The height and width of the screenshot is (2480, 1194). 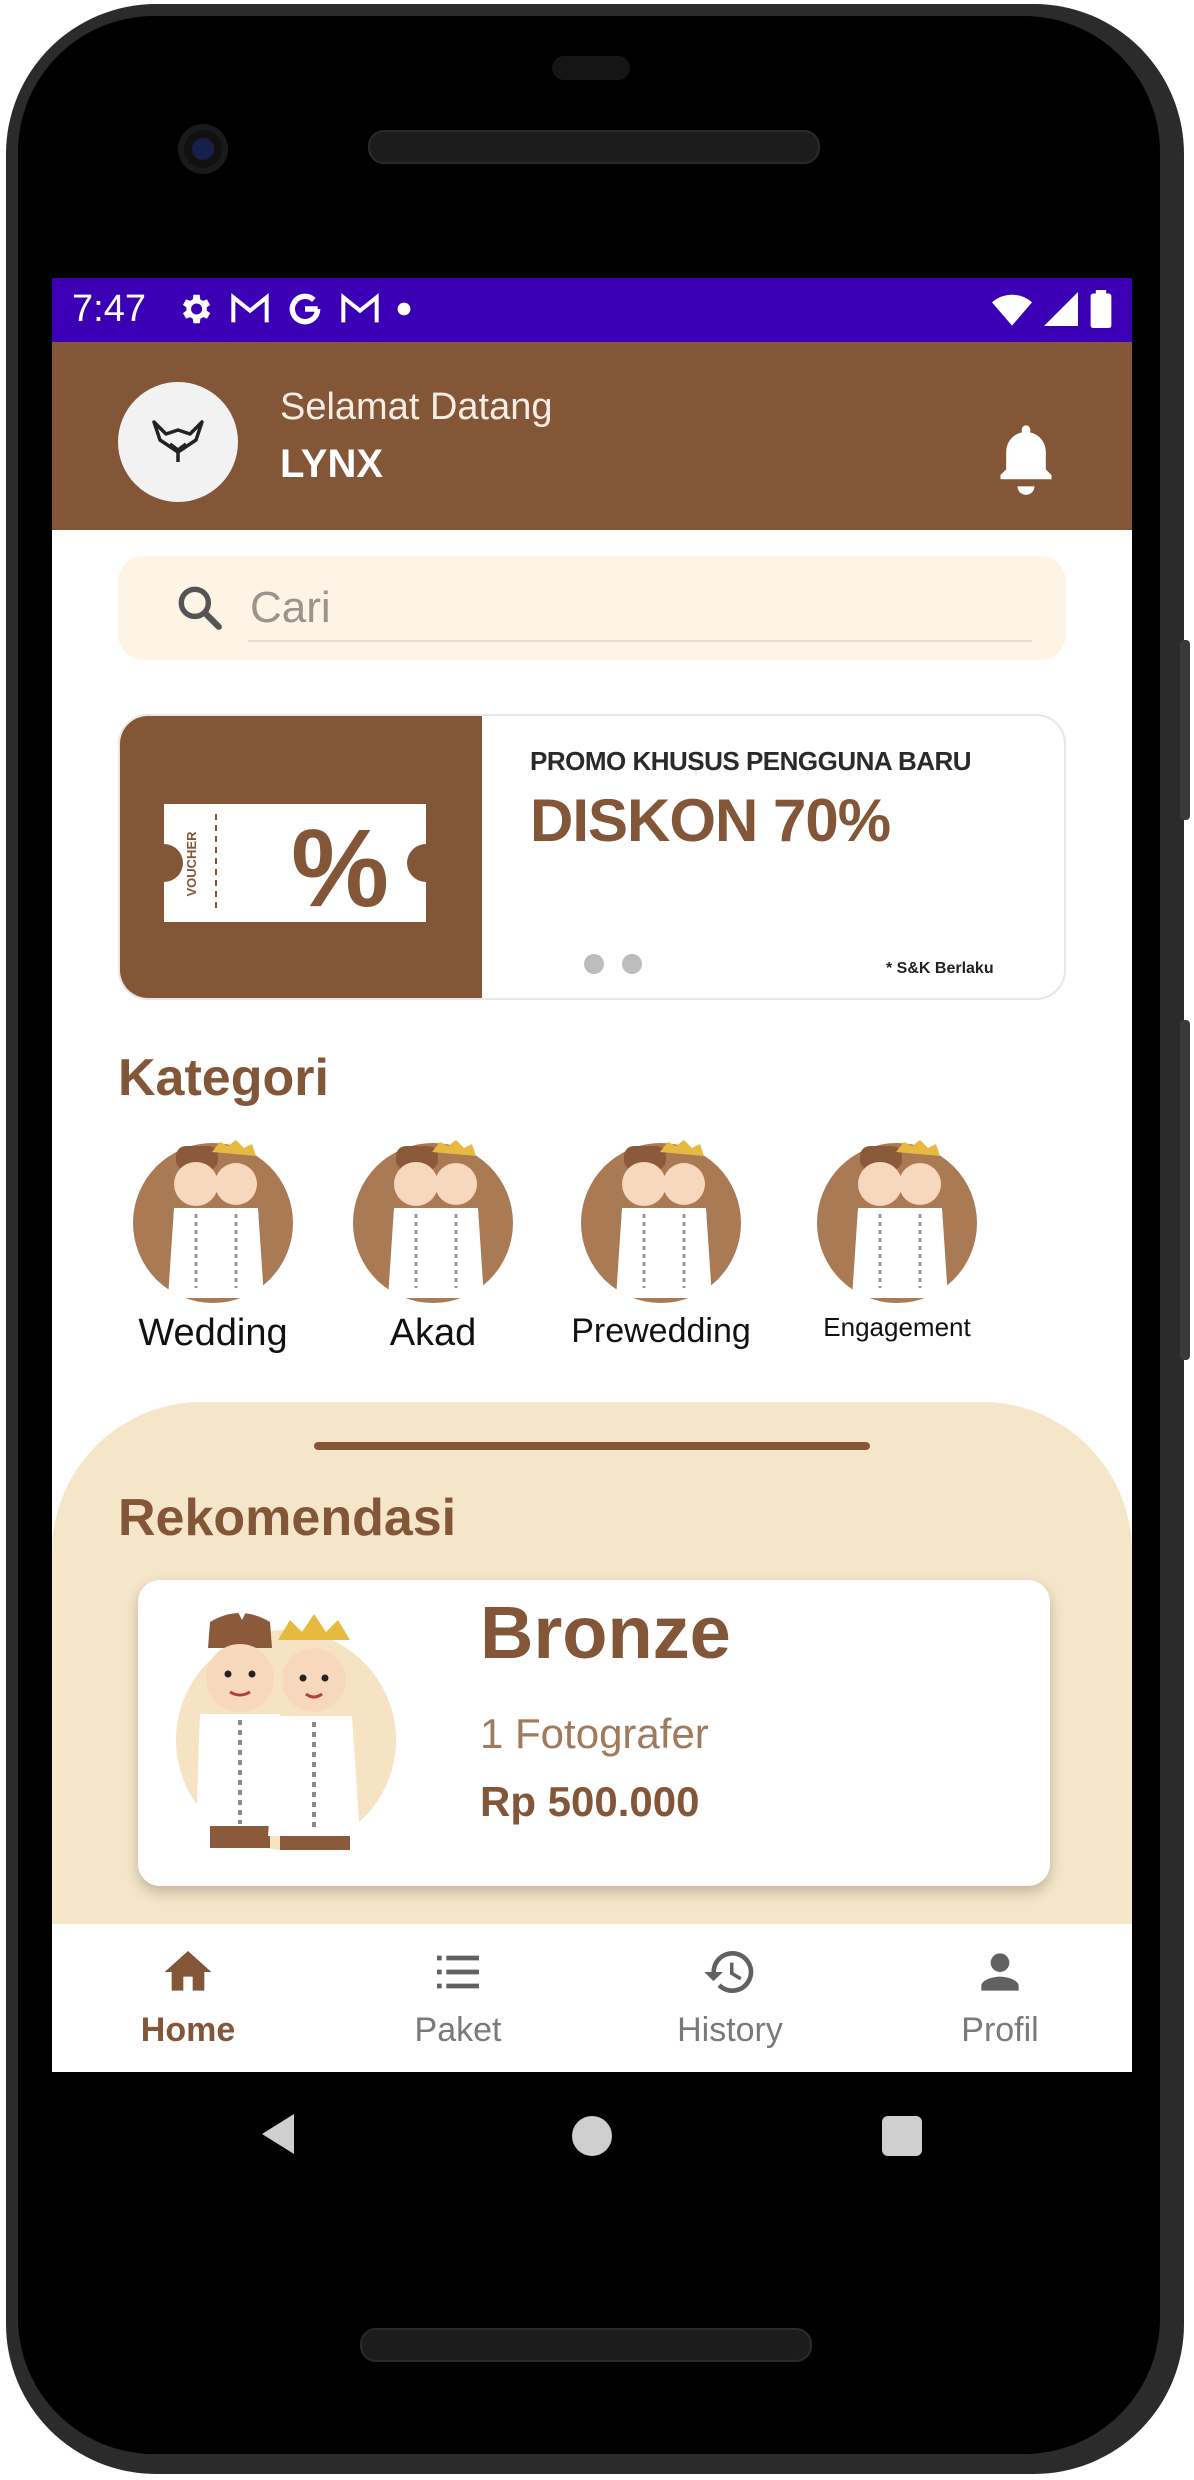 I want to click on package-card: Bronze 1 Fotografer Rp 500.000, so click(x=594, y=1733).